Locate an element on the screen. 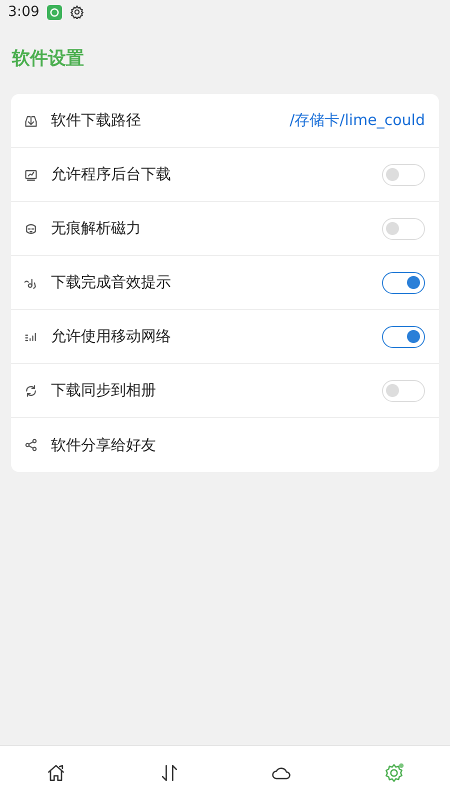  page-title: 软件设置 is located at coordinates (48, 58).